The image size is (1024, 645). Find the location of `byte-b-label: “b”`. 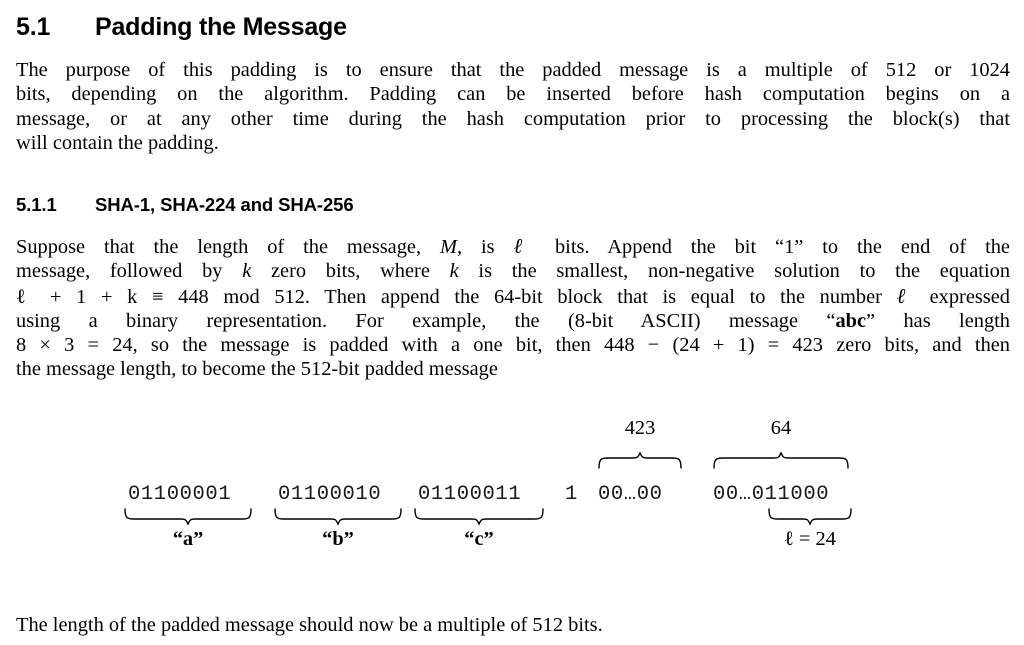

byte-b-label: “b” is located at coordinates (338, 539).